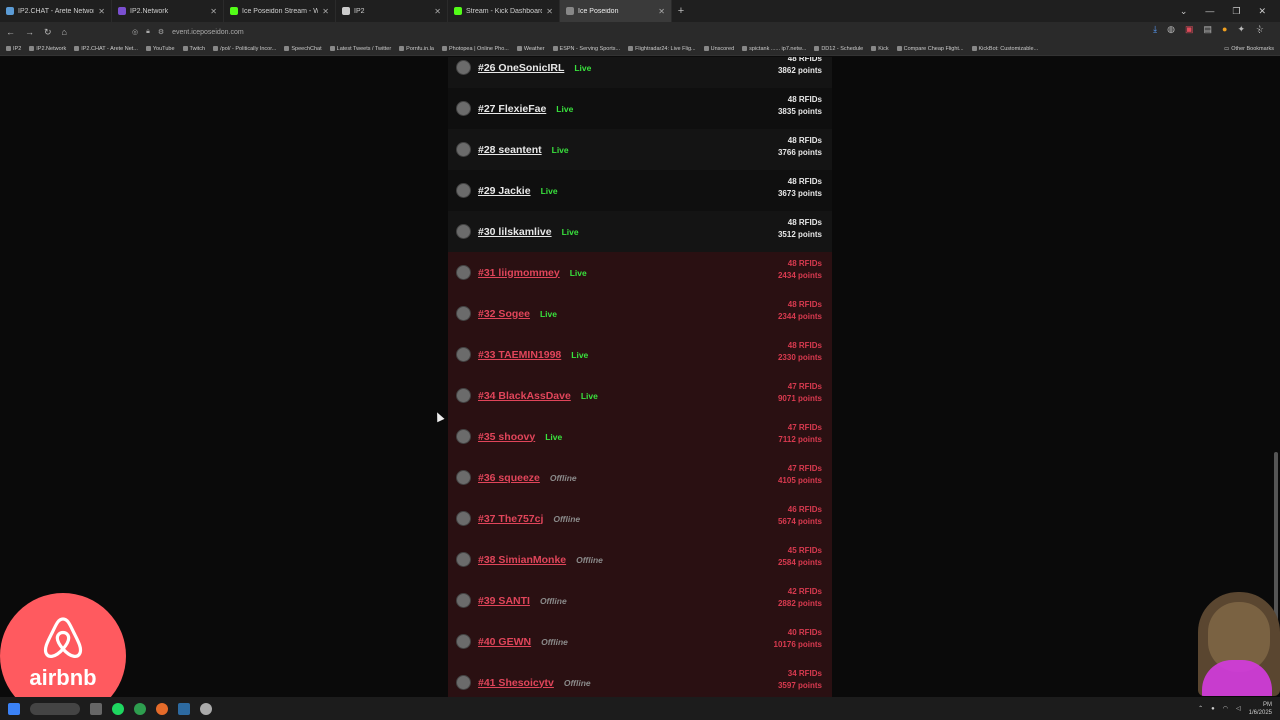 The width and height of the screenshot is (1280, 720). What do you see at coordinates (1259, 29) in the screenshot?
I see `menu-icon: ⋮` at bounding box center [1259, 29].